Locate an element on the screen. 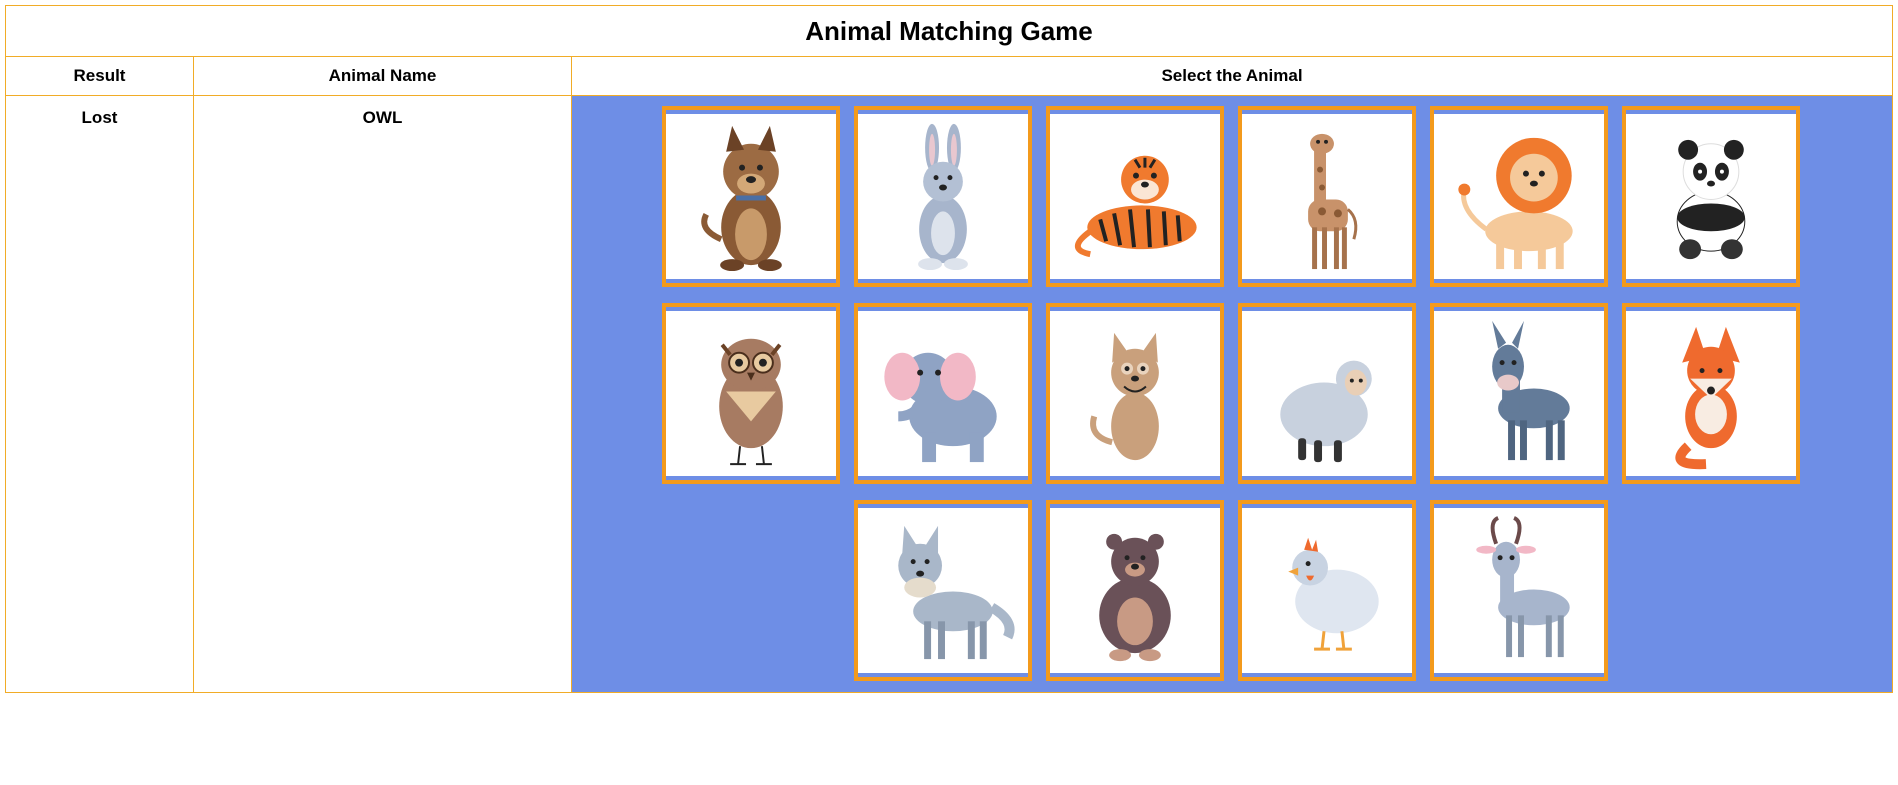 The image size is (1898, 785). animal-card-cat is located at coordinates (1135, 393).